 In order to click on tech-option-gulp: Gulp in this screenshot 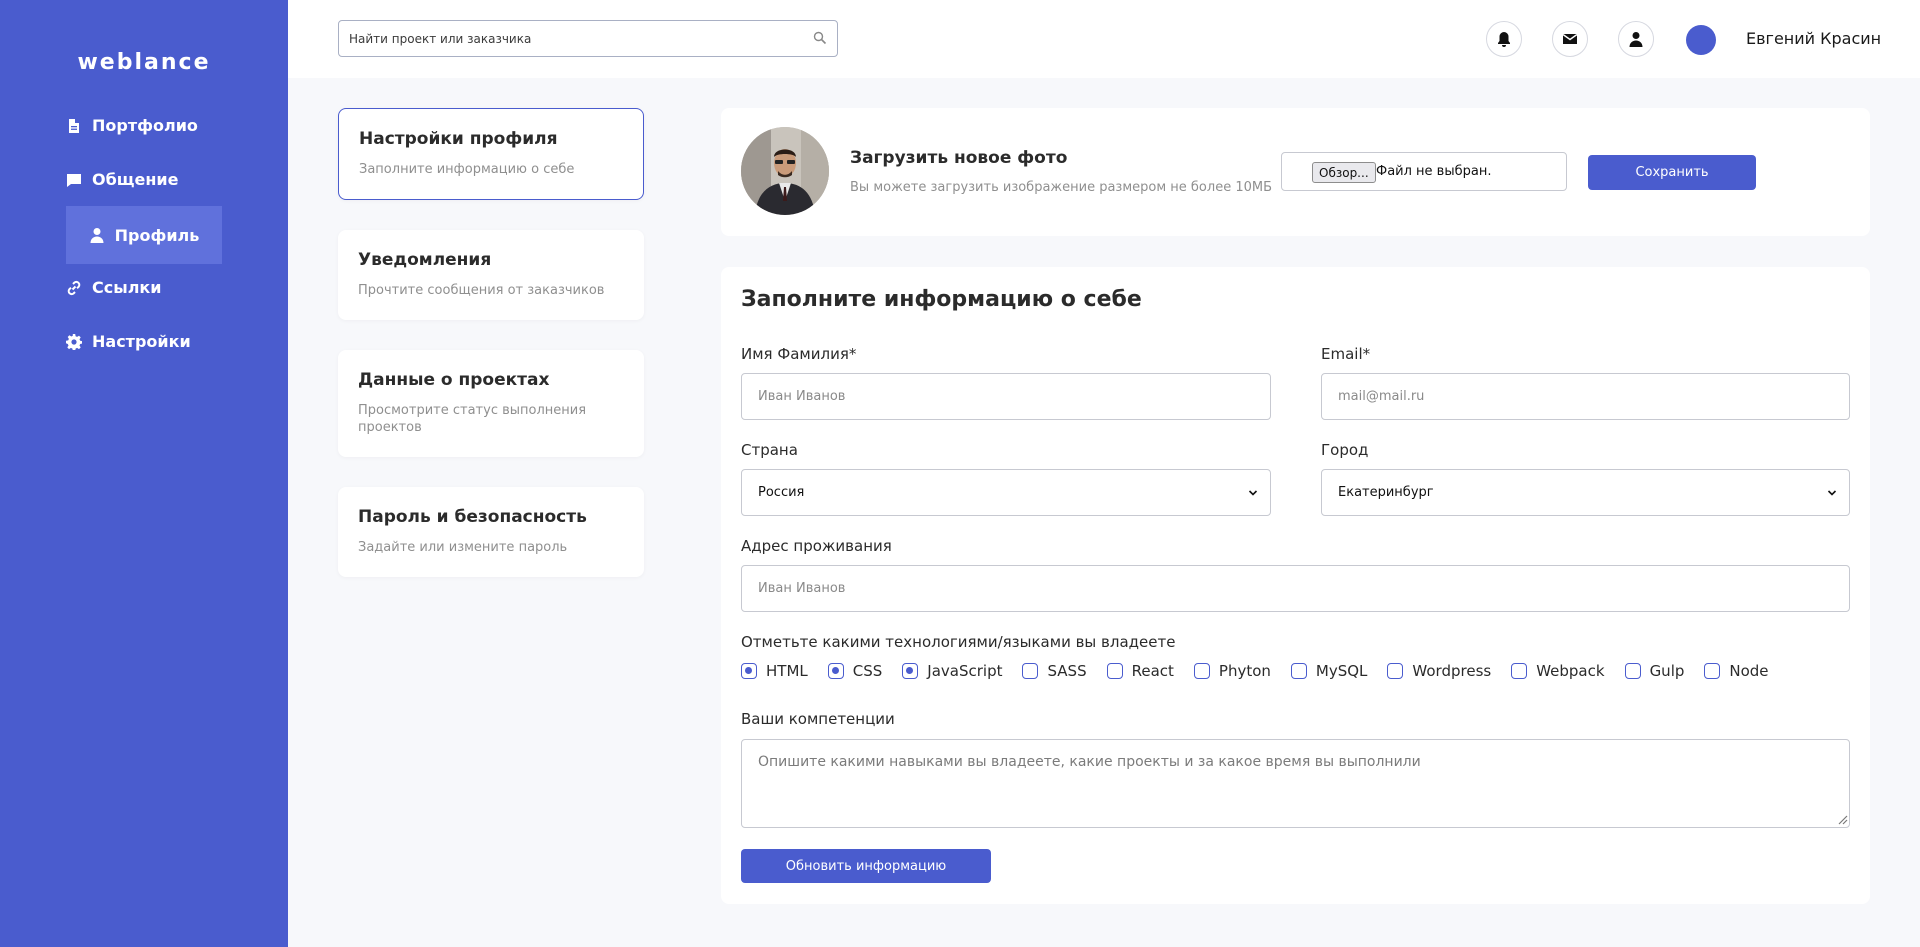, I will do `click(1654, 671)`.